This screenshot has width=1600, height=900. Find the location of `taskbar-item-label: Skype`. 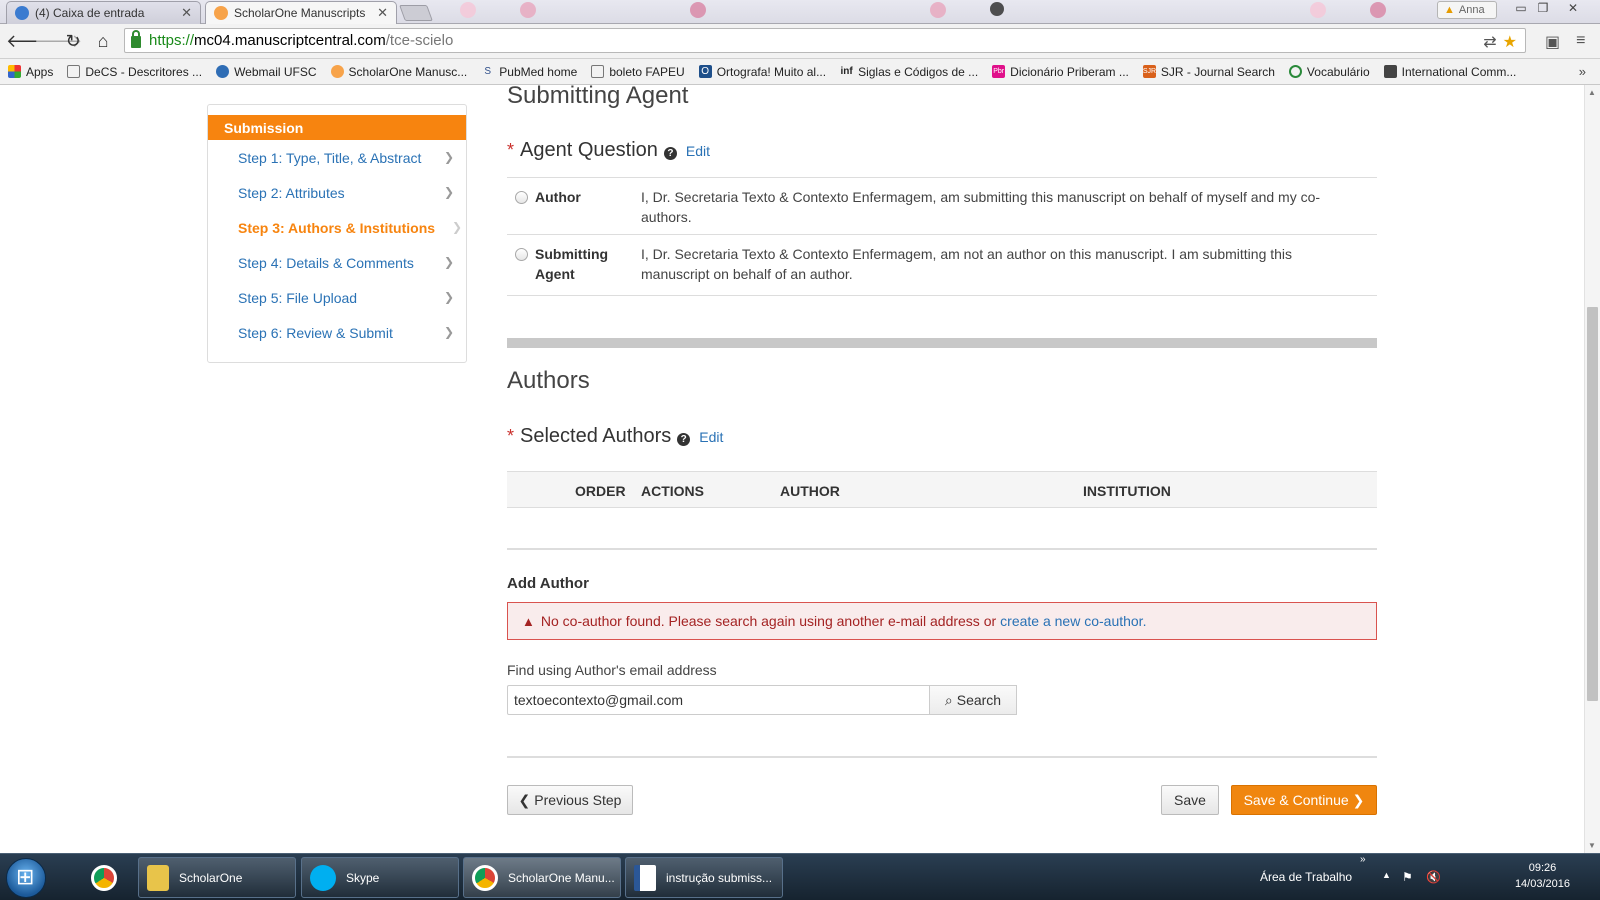

taskbar-item-label: Skype is located at coordinates (363, 877).